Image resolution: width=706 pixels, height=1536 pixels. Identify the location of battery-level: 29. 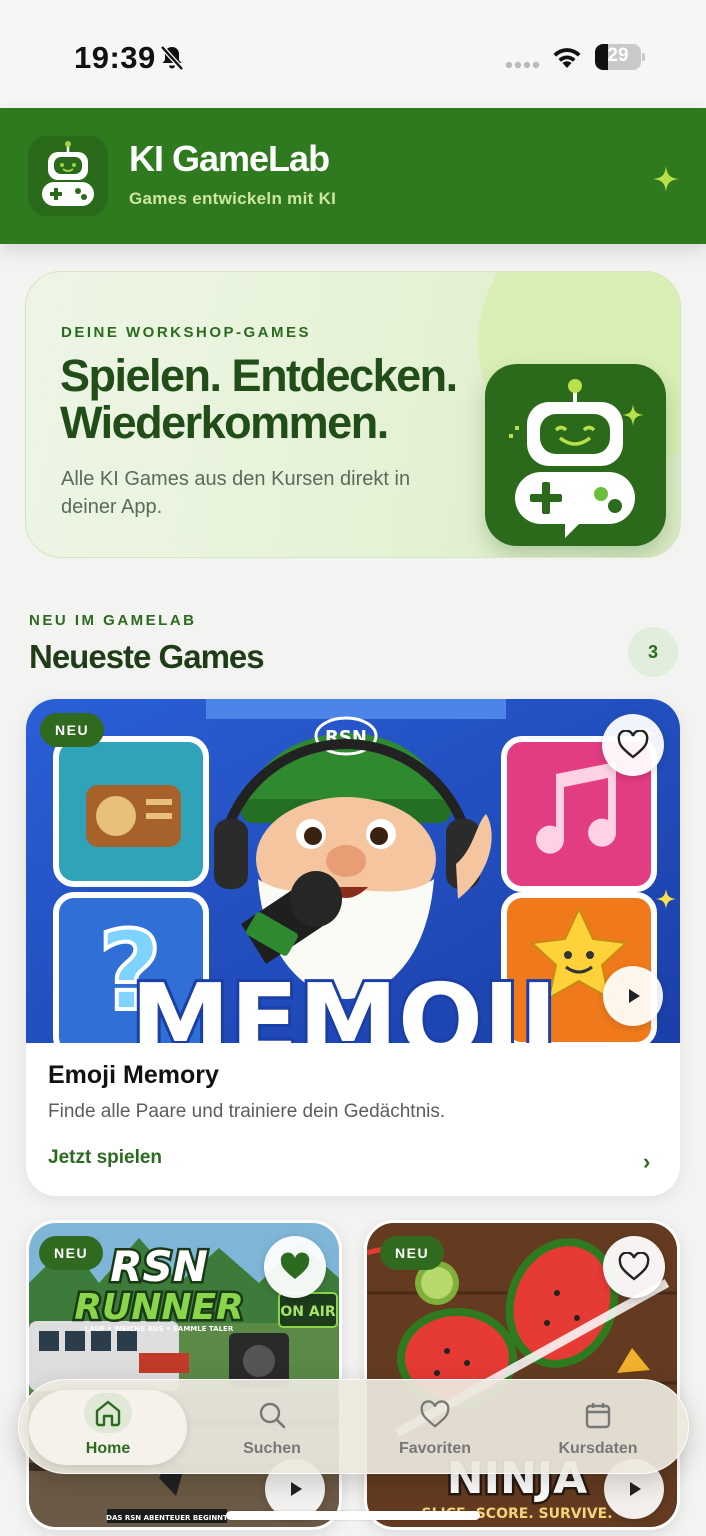
(618, 55).